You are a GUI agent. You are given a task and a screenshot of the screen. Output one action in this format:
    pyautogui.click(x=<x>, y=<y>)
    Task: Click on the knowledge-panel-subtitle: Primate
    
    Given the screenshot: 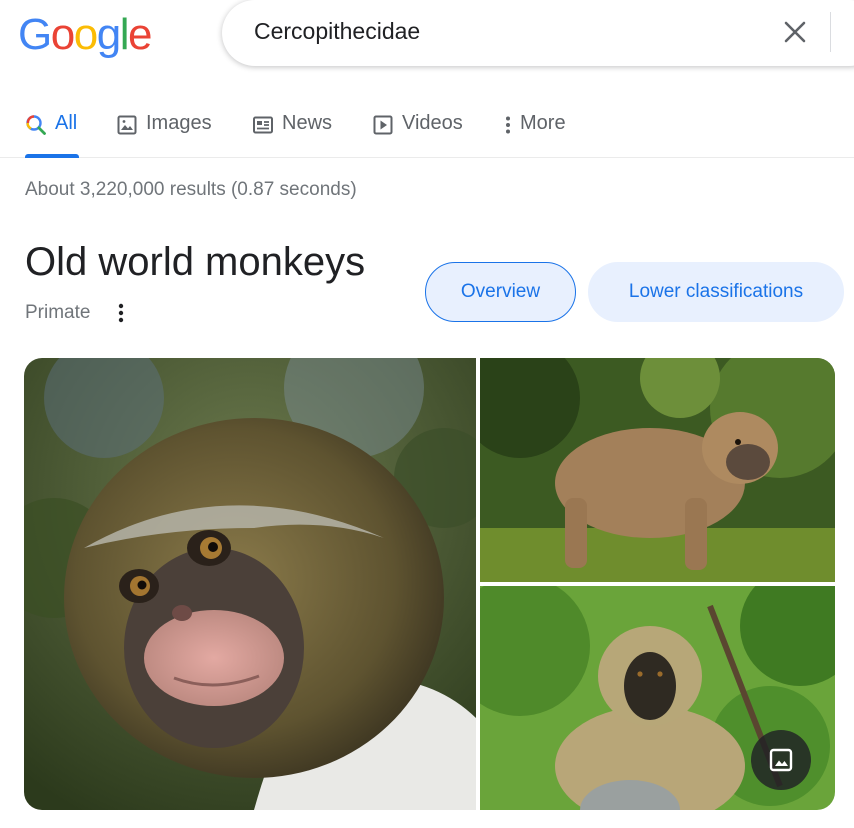 What is the action you would take?
    pyautogui.click(x=58, y=312)
    